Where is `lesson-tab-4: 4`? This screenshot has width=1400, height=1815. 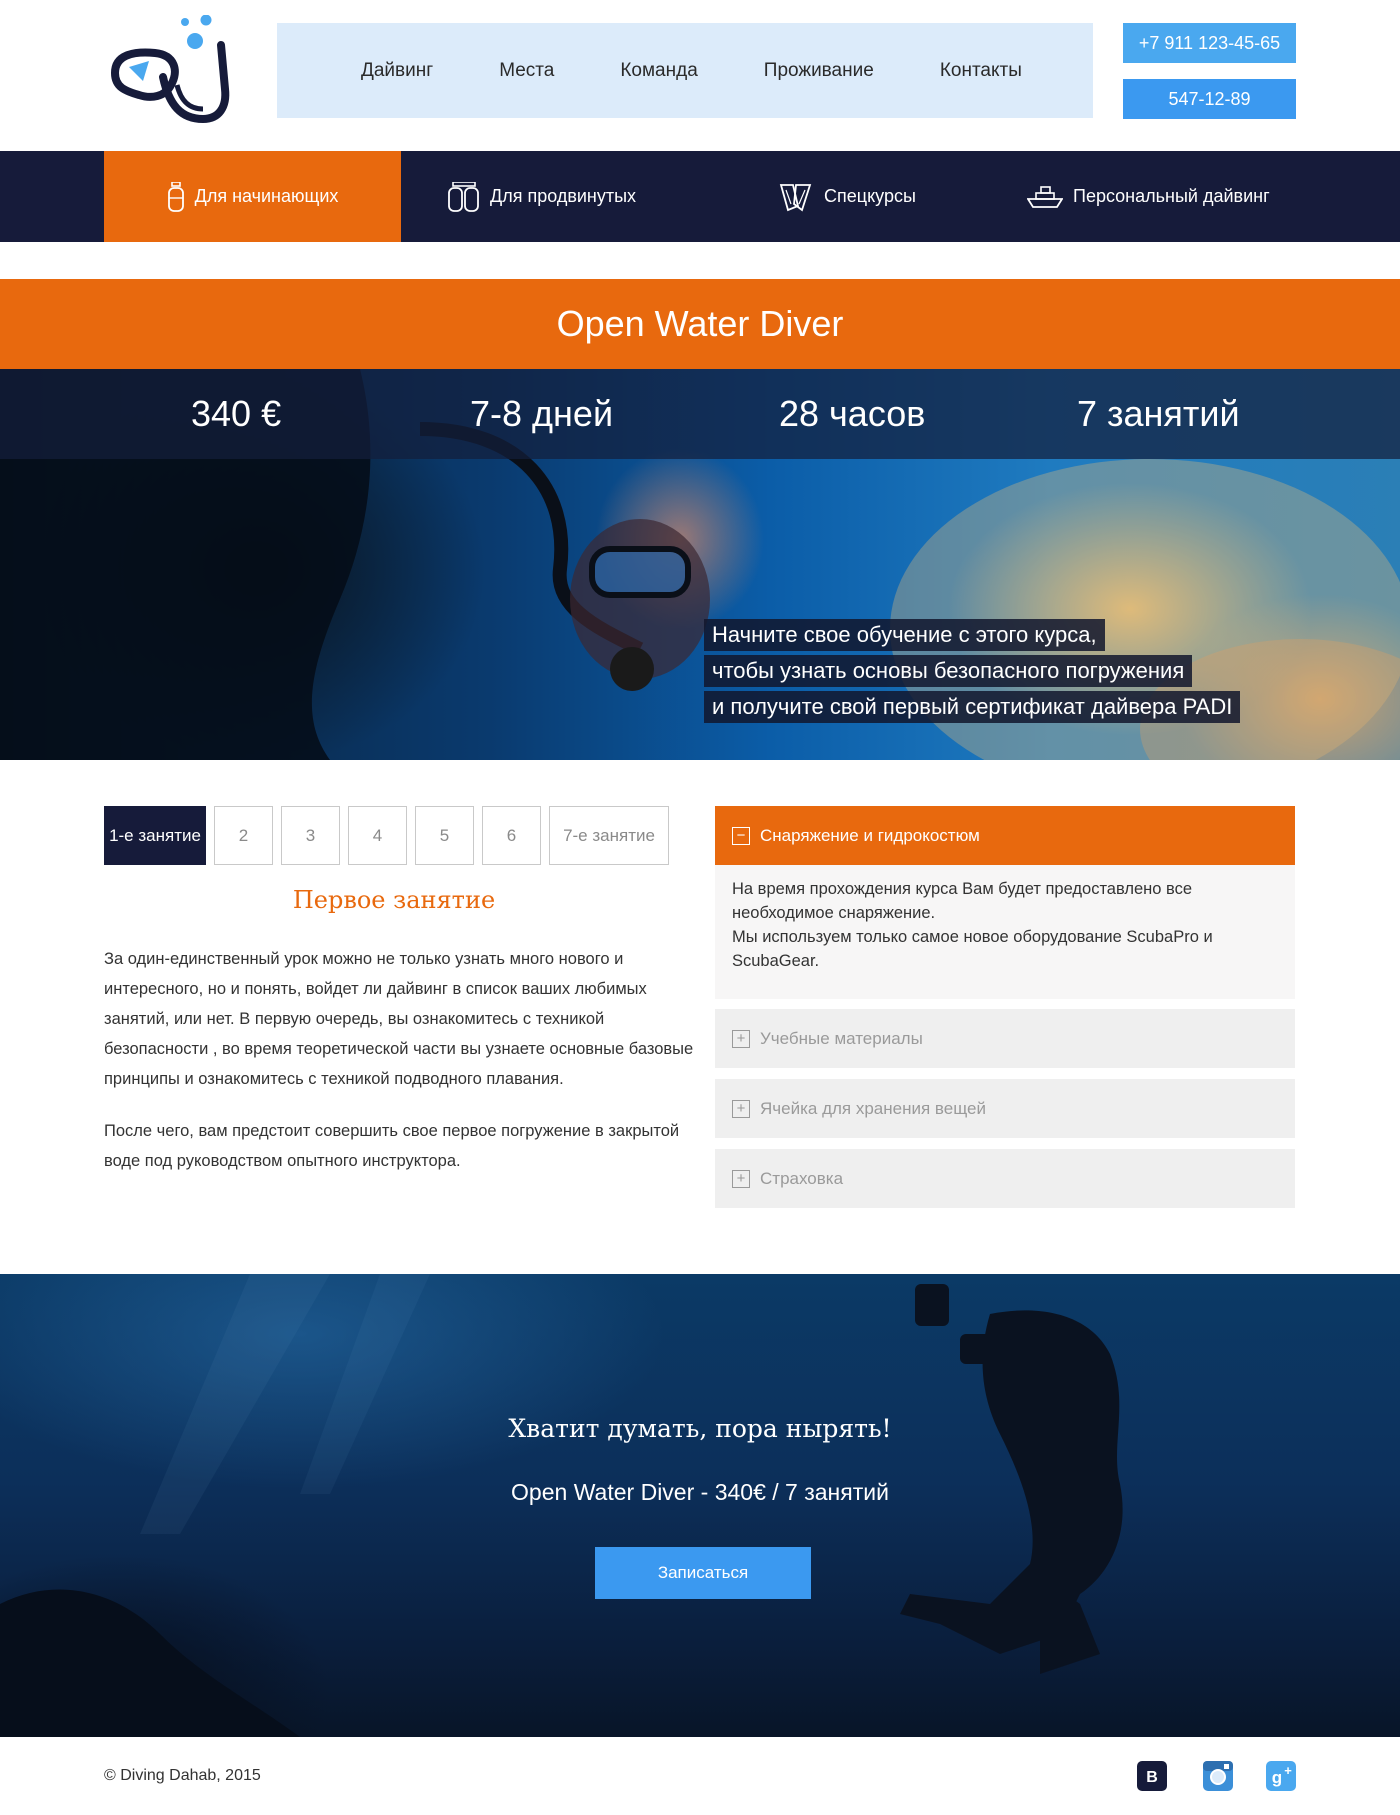
lesson-tab-4: 4 is located at coordinates (377, 835).